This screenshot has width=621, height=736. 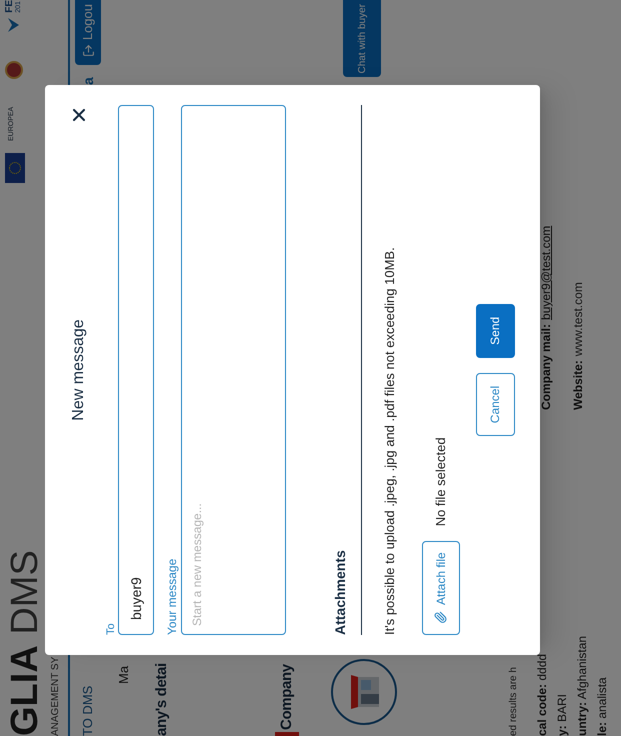 What do you see at coordinates (389, 440) in the screenshot?
I see `upload-note: It's possible to upload .jpeg, .jpg and .pdf files not exceeding 10MB.` at bounding box center [389, 440].